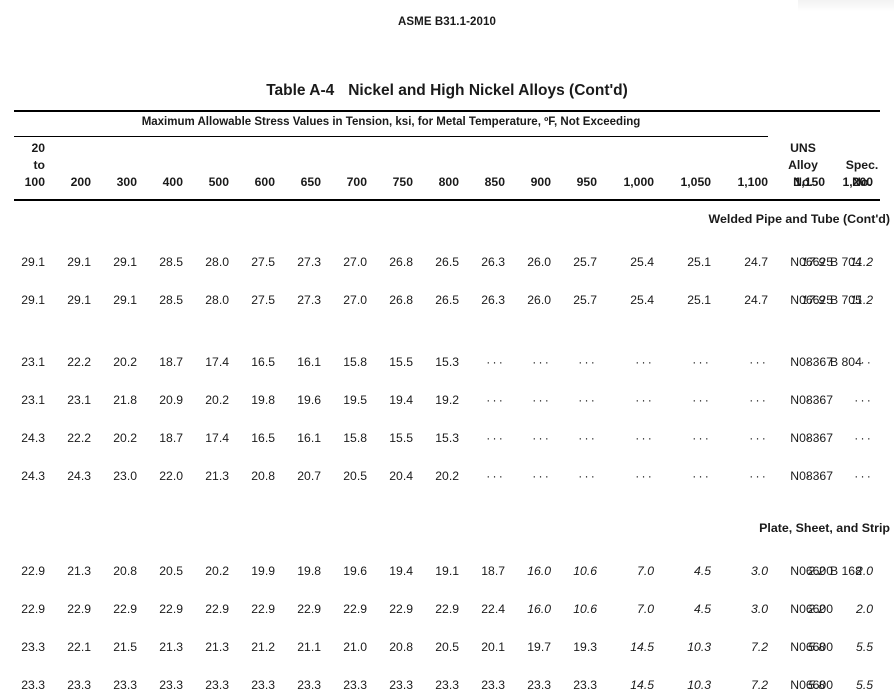 This screenshot has width=894, height=695. Describe the element at coordinates (309, 647) in the screenshot. I see `stress-value-cell: 21.1` at that location.